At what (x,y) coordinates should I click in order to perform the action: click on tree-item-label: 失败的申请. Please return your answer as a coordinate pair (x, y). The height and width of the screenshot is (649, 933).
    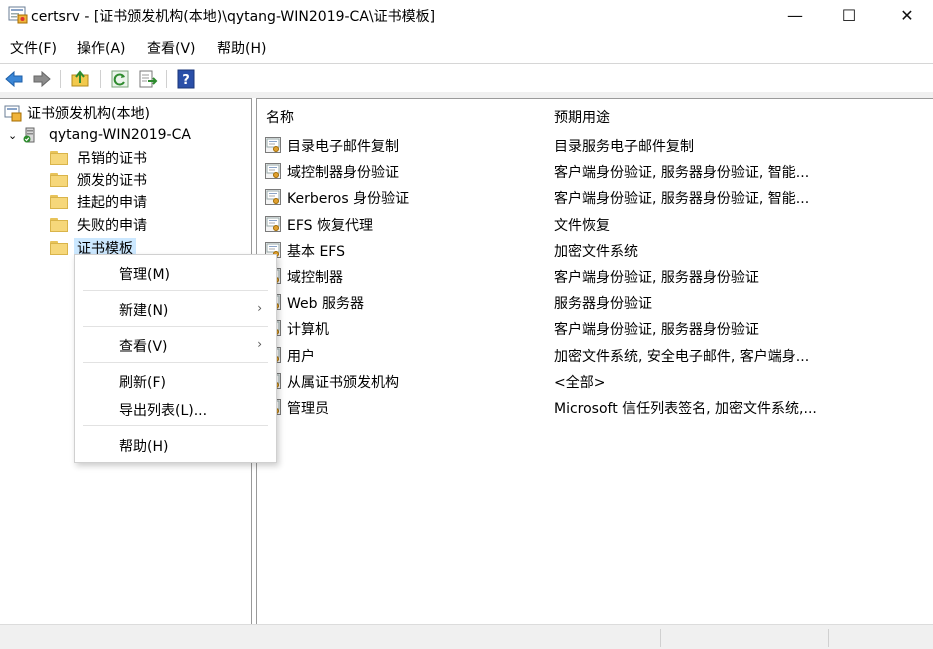
    Looking at the image, I should click on (112, 226).